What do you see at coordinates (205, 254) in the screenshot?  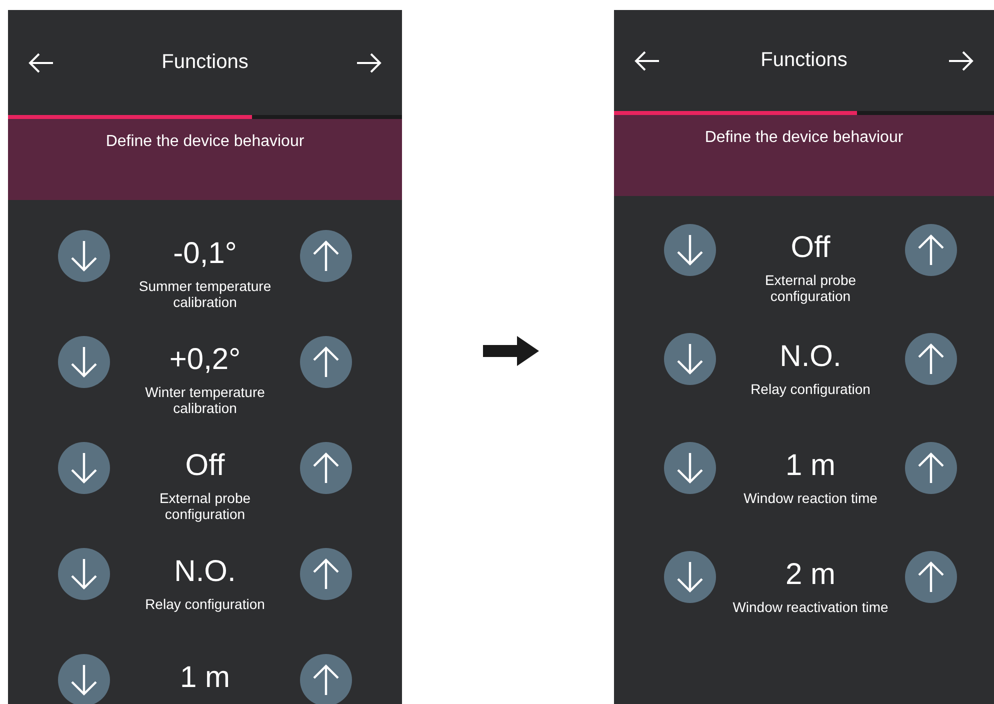 I see `setting-value: -0,1°` at bounding box center [205, 254].